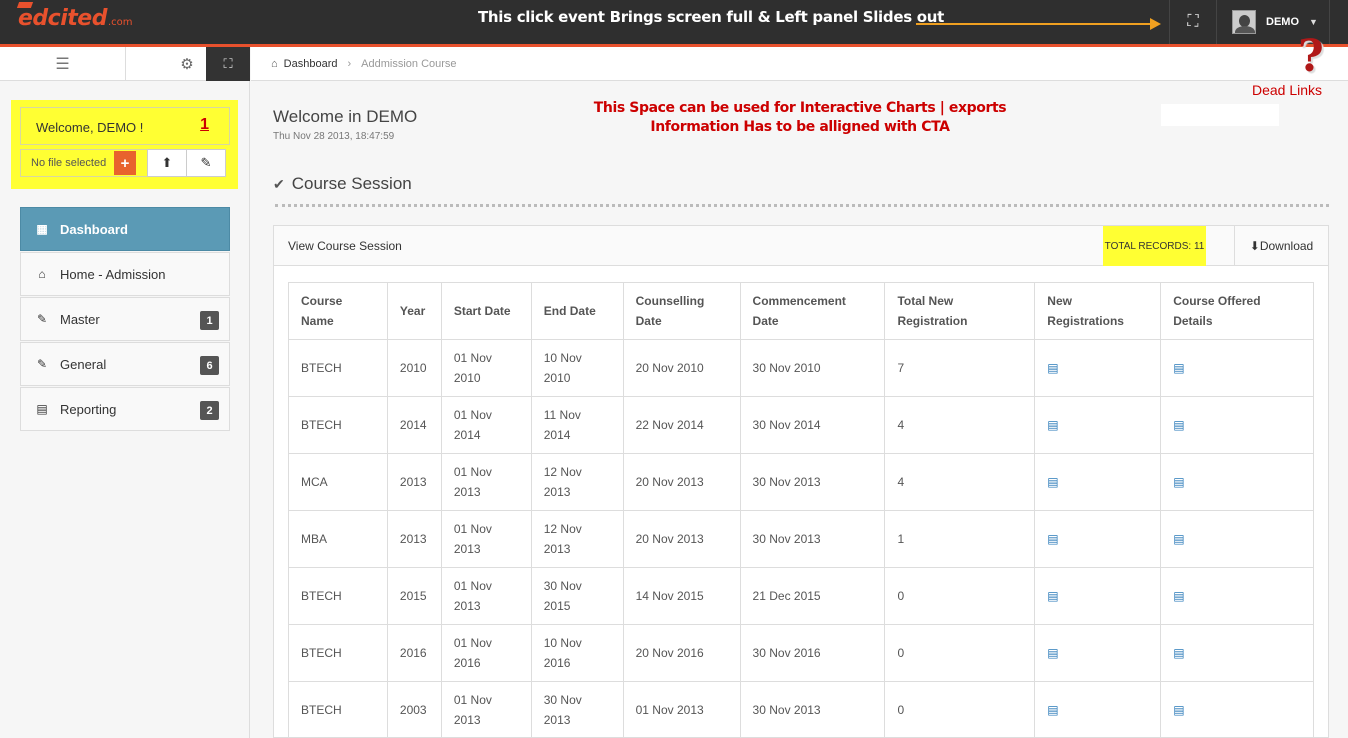 The width and height of the screenshot is (1348, 738). Describe the element at coordinates (311, 64) in the screenshot. I see `breadcrumb-dashboard-link: Dashboard` at that location.